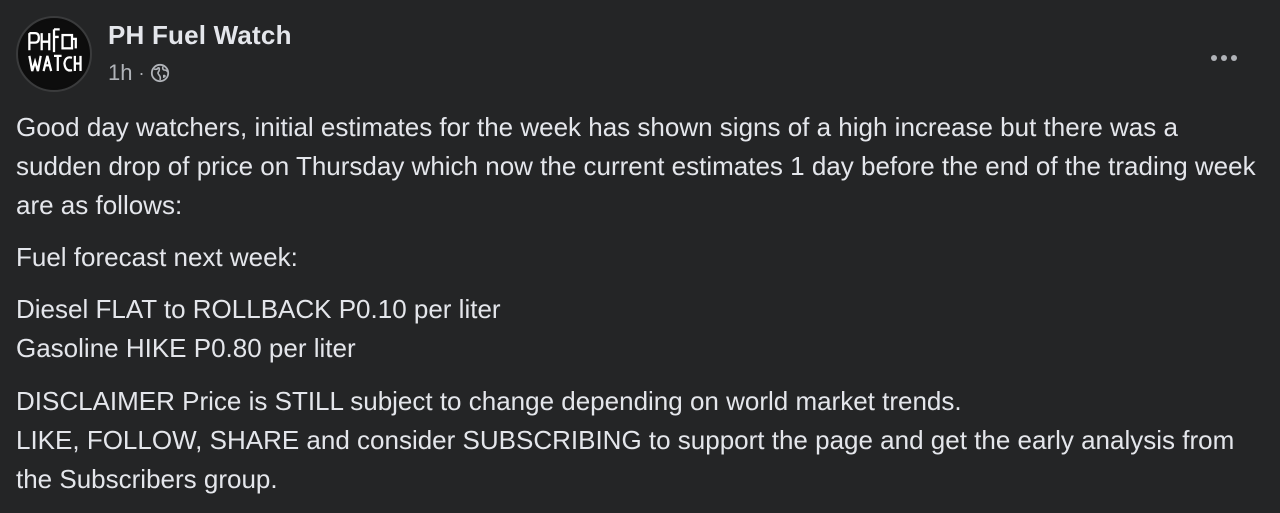  What do you see at coordinates (157, 257) in the screenshot?
I see `post-text: Fuel forecast next week:` at bounding box center [157, 257].